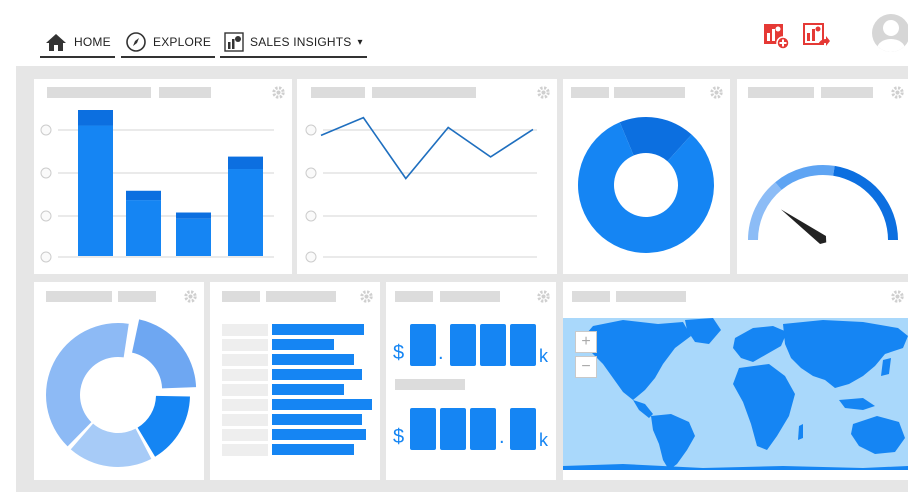  What do you see at coordinates (803, 227) in the screenshot?
I see `gauge-needle` at bounding box center [803, 227].